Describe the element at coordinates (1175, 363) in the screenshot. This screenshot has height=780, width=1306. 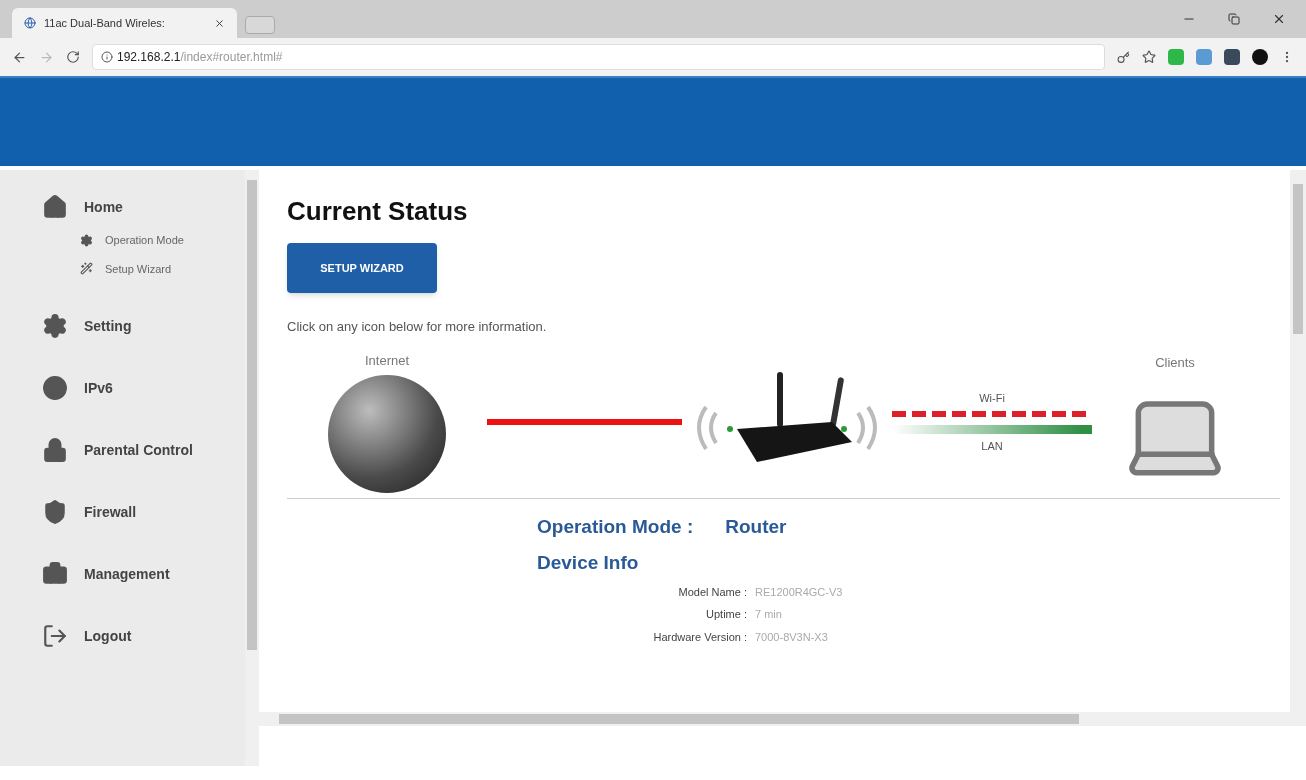
I see `clients-label: Clients` at that location.